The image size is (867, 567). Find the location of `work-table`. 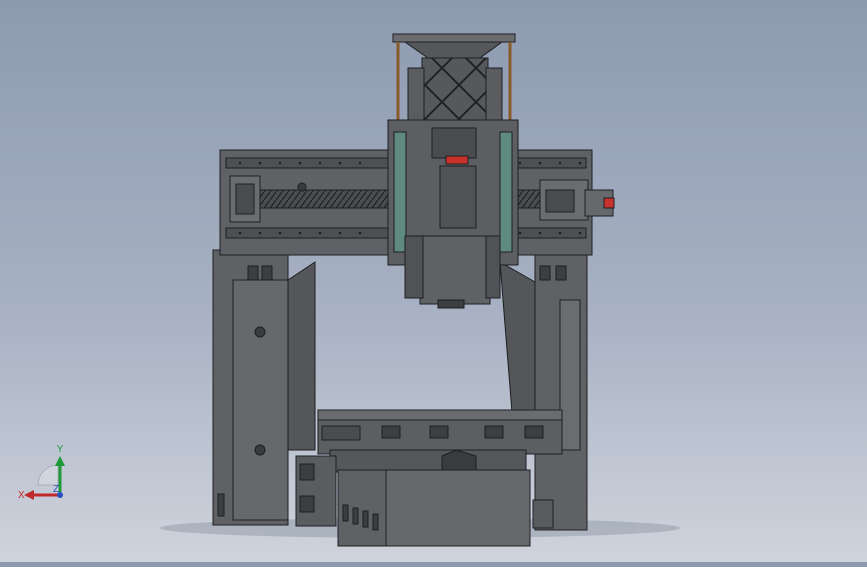

work-table is located at coordinates (440, 432).